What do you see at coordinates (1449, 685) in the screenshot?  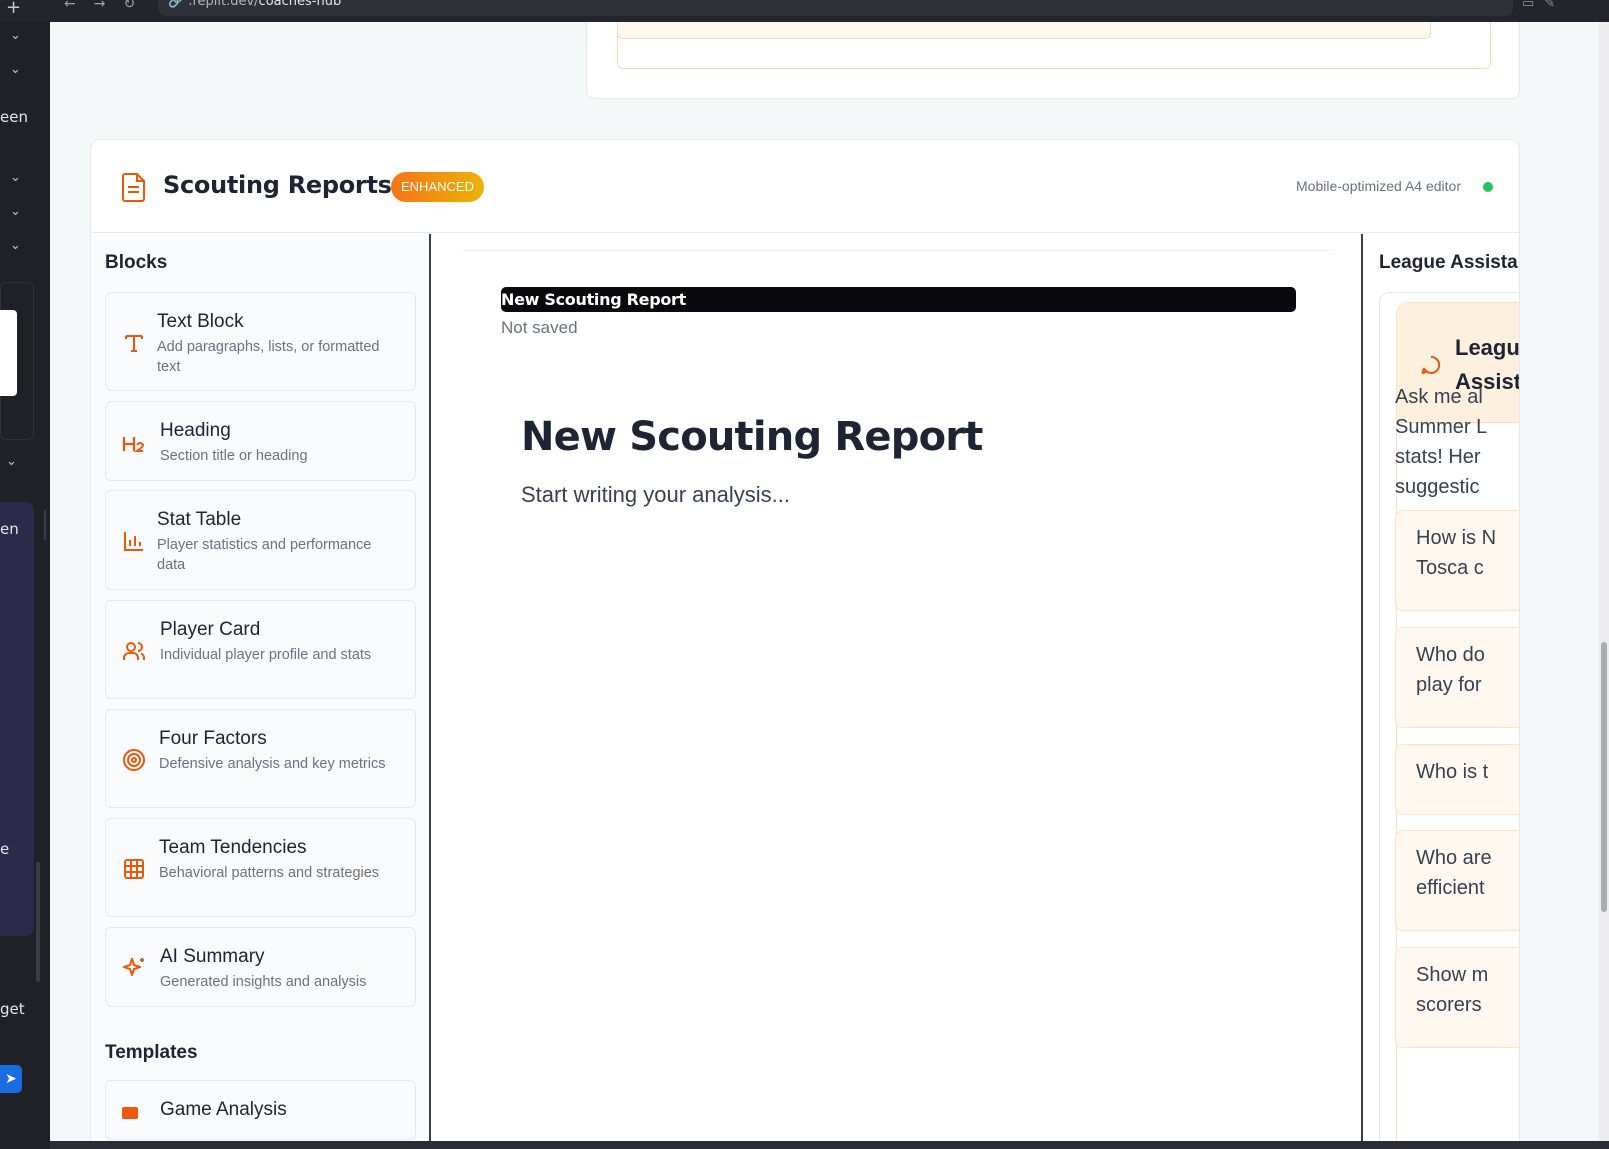 I see `suggestion-line: play for` at bounding box center [1449, 685].